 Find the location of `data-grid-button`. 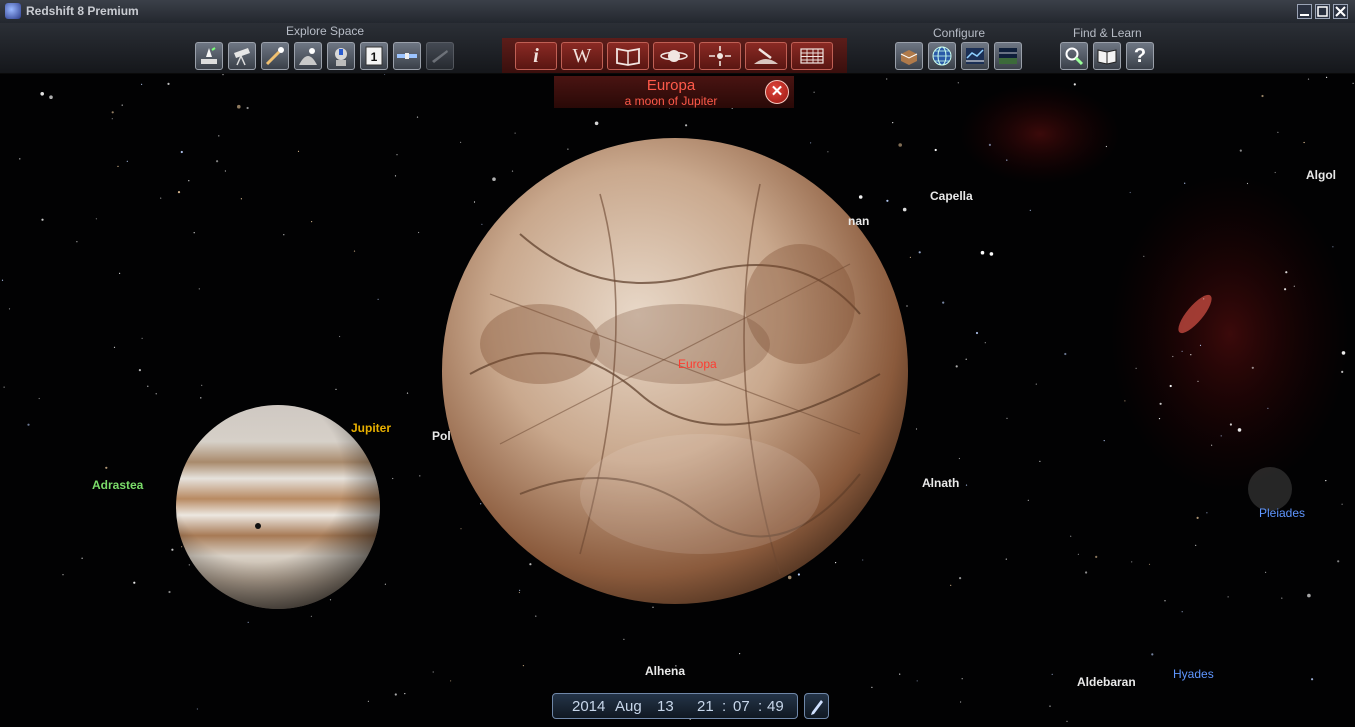

data-grid-button is located at coordinates (812, 56).